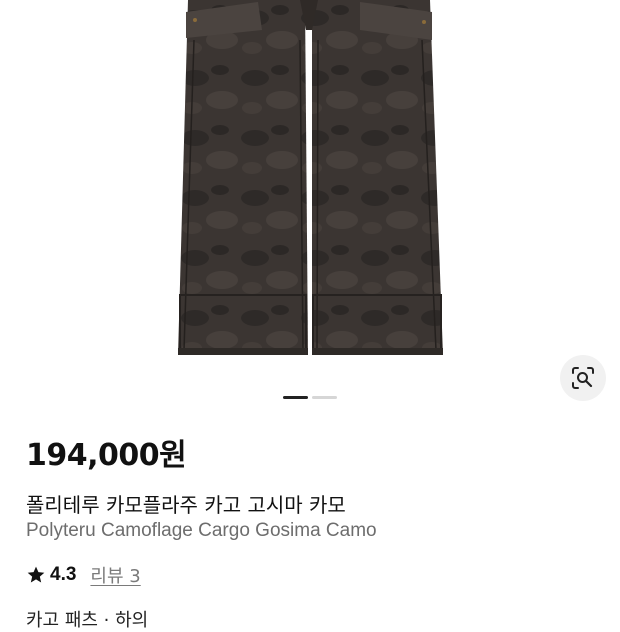 This screenshot has width=620, height=632. I want to click on category-text: 카고 패츠 · 하의, so click(87, 620).